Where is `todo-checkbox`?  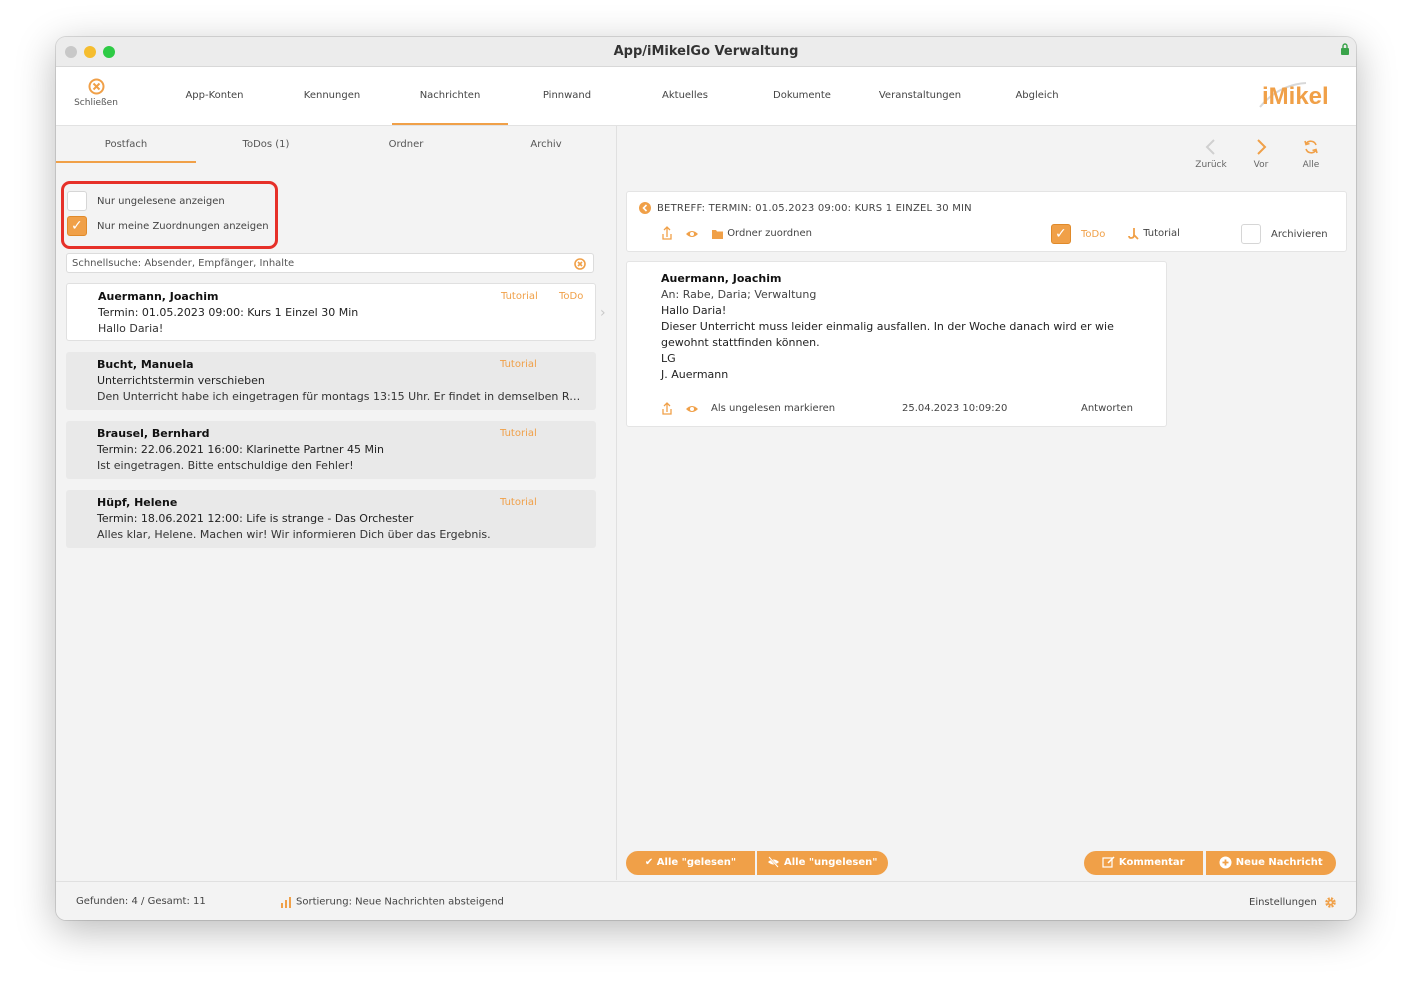
todo-checkbox is located at coordinates (1061, 234).